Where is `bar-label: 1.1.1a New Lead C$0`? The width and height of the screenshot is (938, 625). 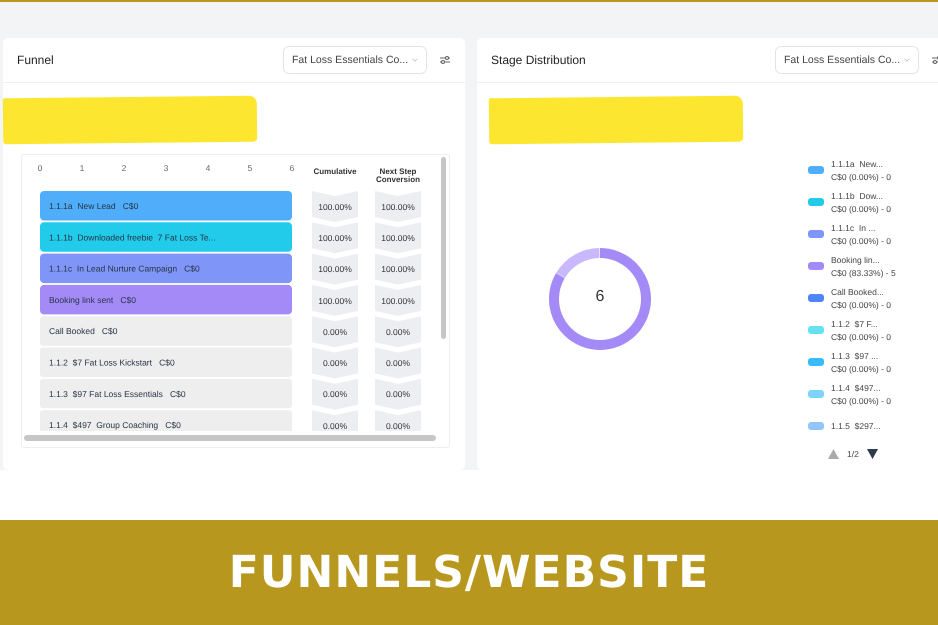 bar-label: 1.1.1a New Lead C$0 is located at coordinates (93, 206).